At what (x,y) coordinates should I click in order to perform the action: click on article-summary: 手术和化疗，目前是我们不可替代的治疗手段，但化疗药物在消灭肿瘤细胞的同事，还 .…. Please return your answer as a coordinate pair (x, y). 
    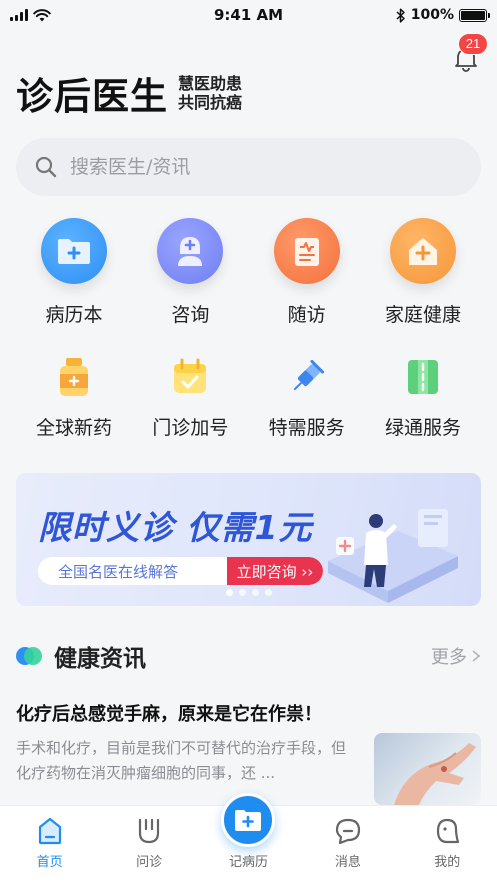
    Looking at the image, I should click on (181, 760).